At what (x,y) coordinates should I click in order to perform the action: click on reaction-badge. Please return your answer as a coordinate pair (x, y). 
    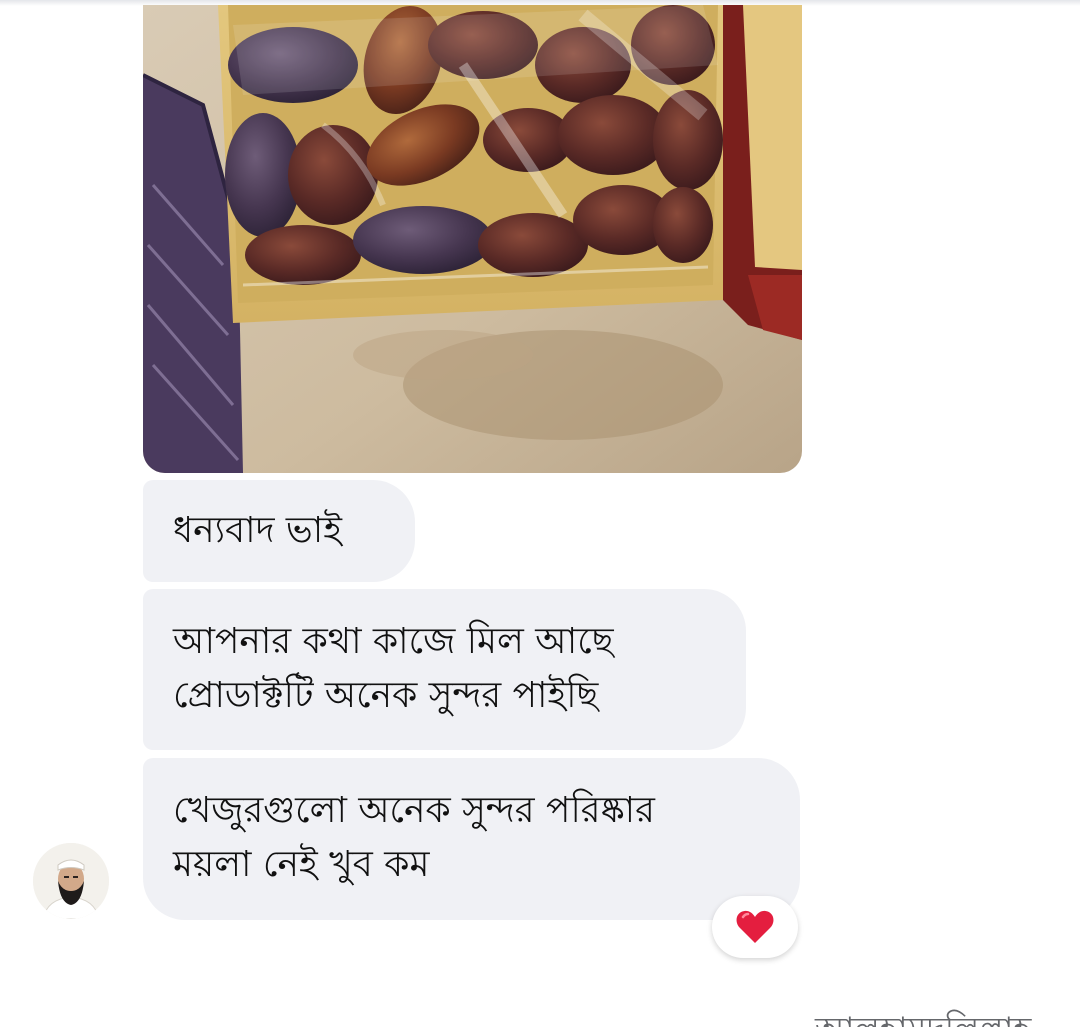
    Looking at the image, I should click on (755, 927).